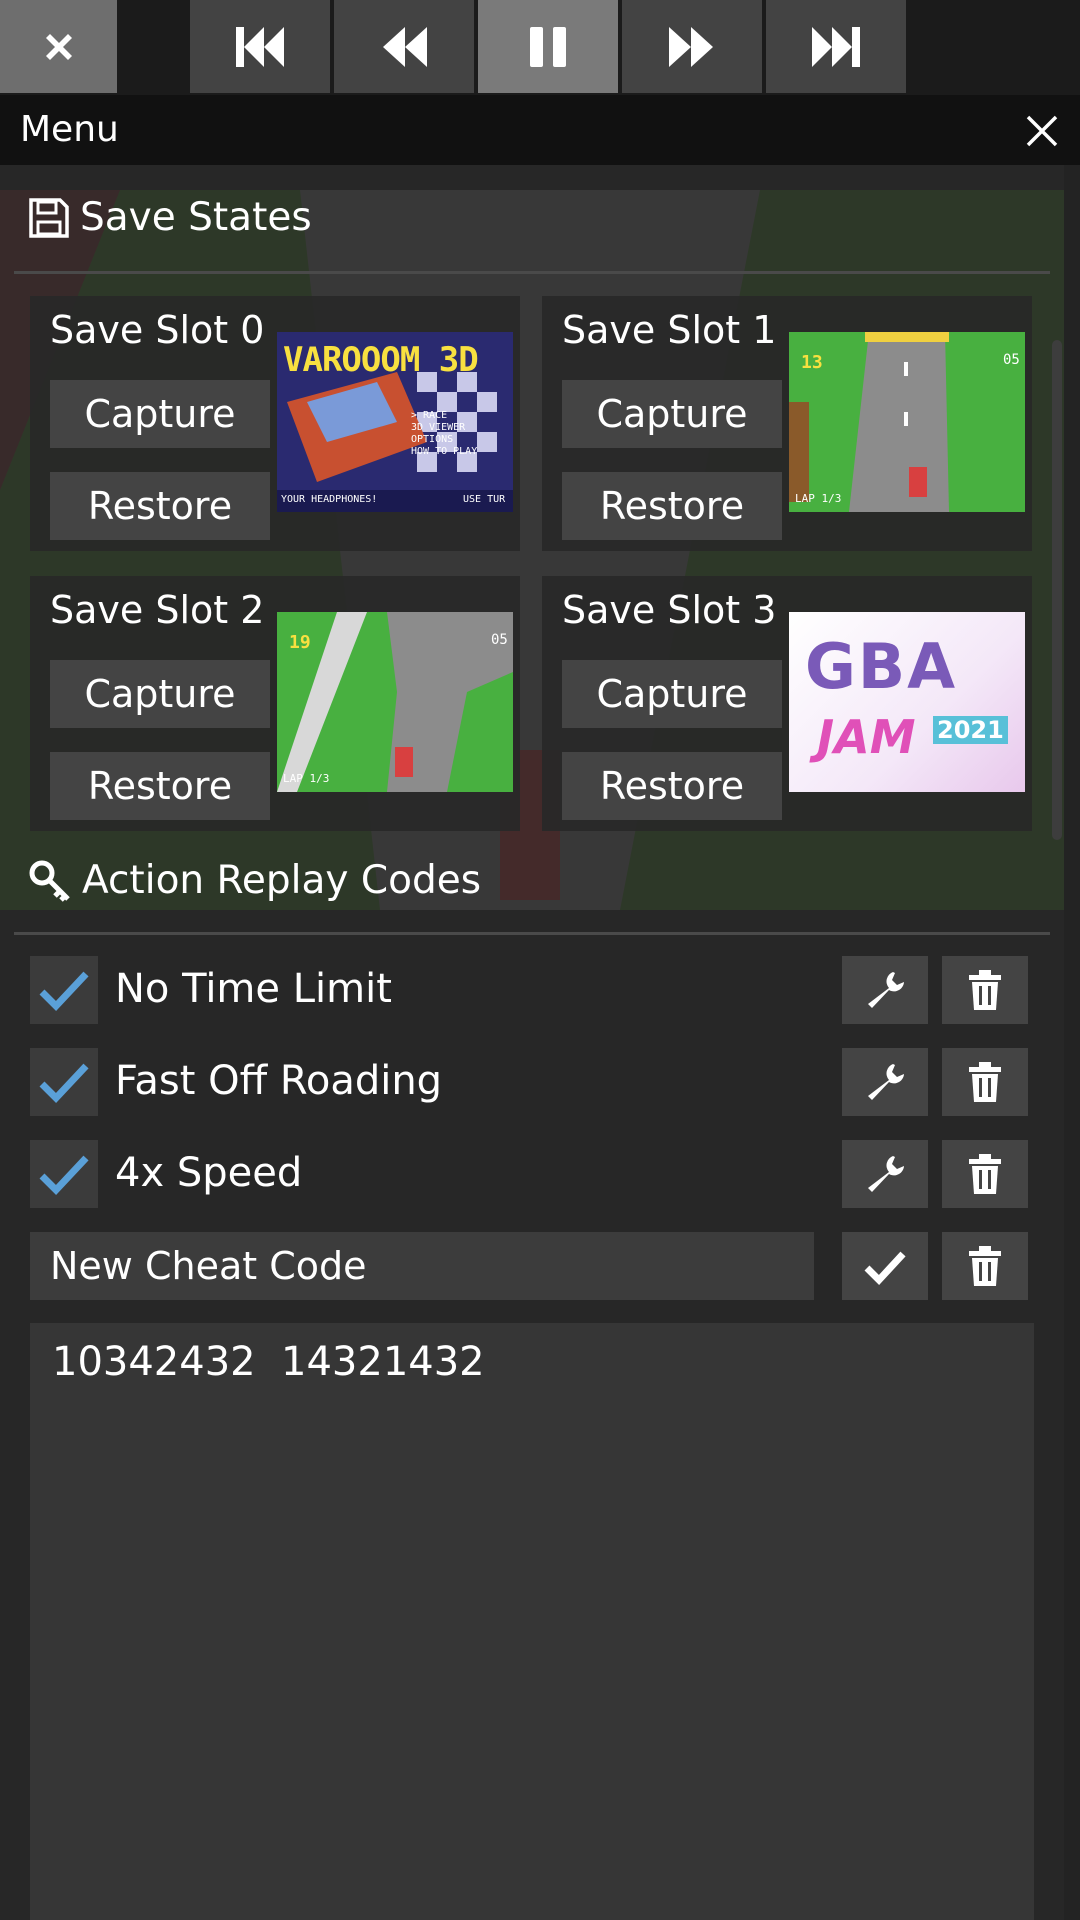  I want to click on emulator-toolbar, so click(540, 47).